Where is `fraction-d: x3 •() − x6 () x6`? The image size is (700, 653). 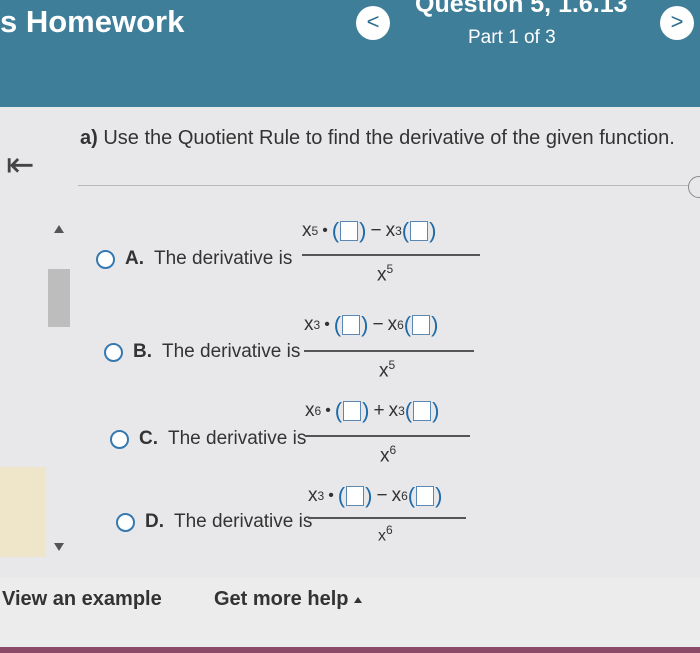
fraction-d: x3 •() − x6 () x6 is located at coordinates (393, 523).